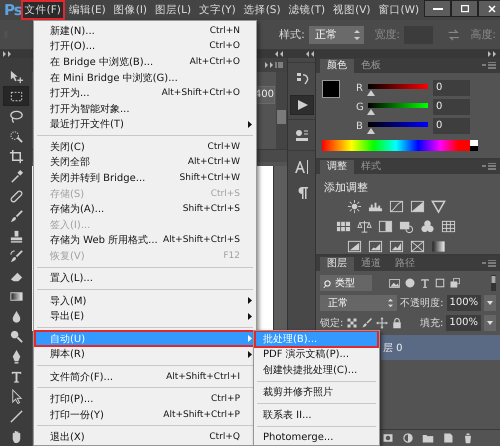  I want to click on menu-item: 打印(P)... Ctrl+P, so click(145, 399).